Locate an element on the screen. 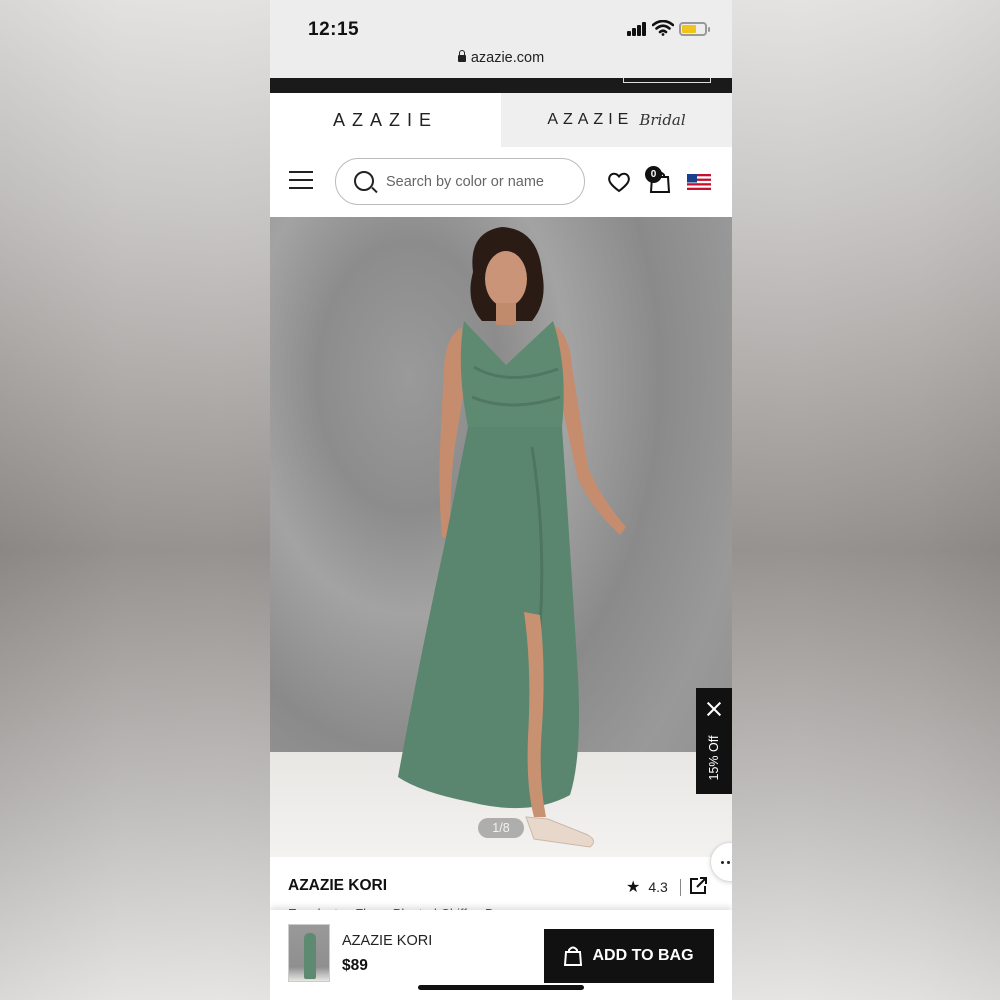  dress-skirt is located at coordinates (488, 618).